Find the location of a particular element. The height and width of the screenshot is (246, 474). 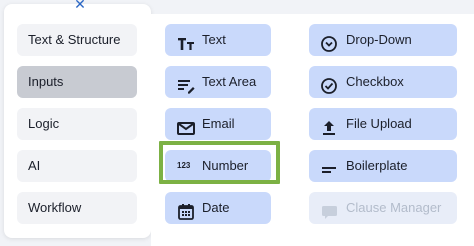

field-email-button: Email is located at coordinates (218, 124).